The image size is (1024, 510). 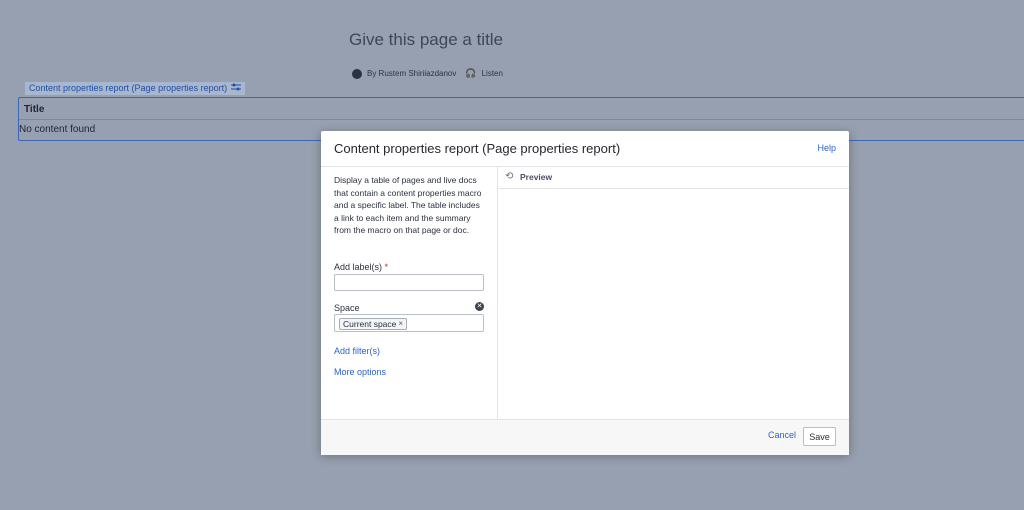 What do you see at coordinates (819, 436) in the screenshot?
I see `save-button: Save` at bounding box center [819, 436].